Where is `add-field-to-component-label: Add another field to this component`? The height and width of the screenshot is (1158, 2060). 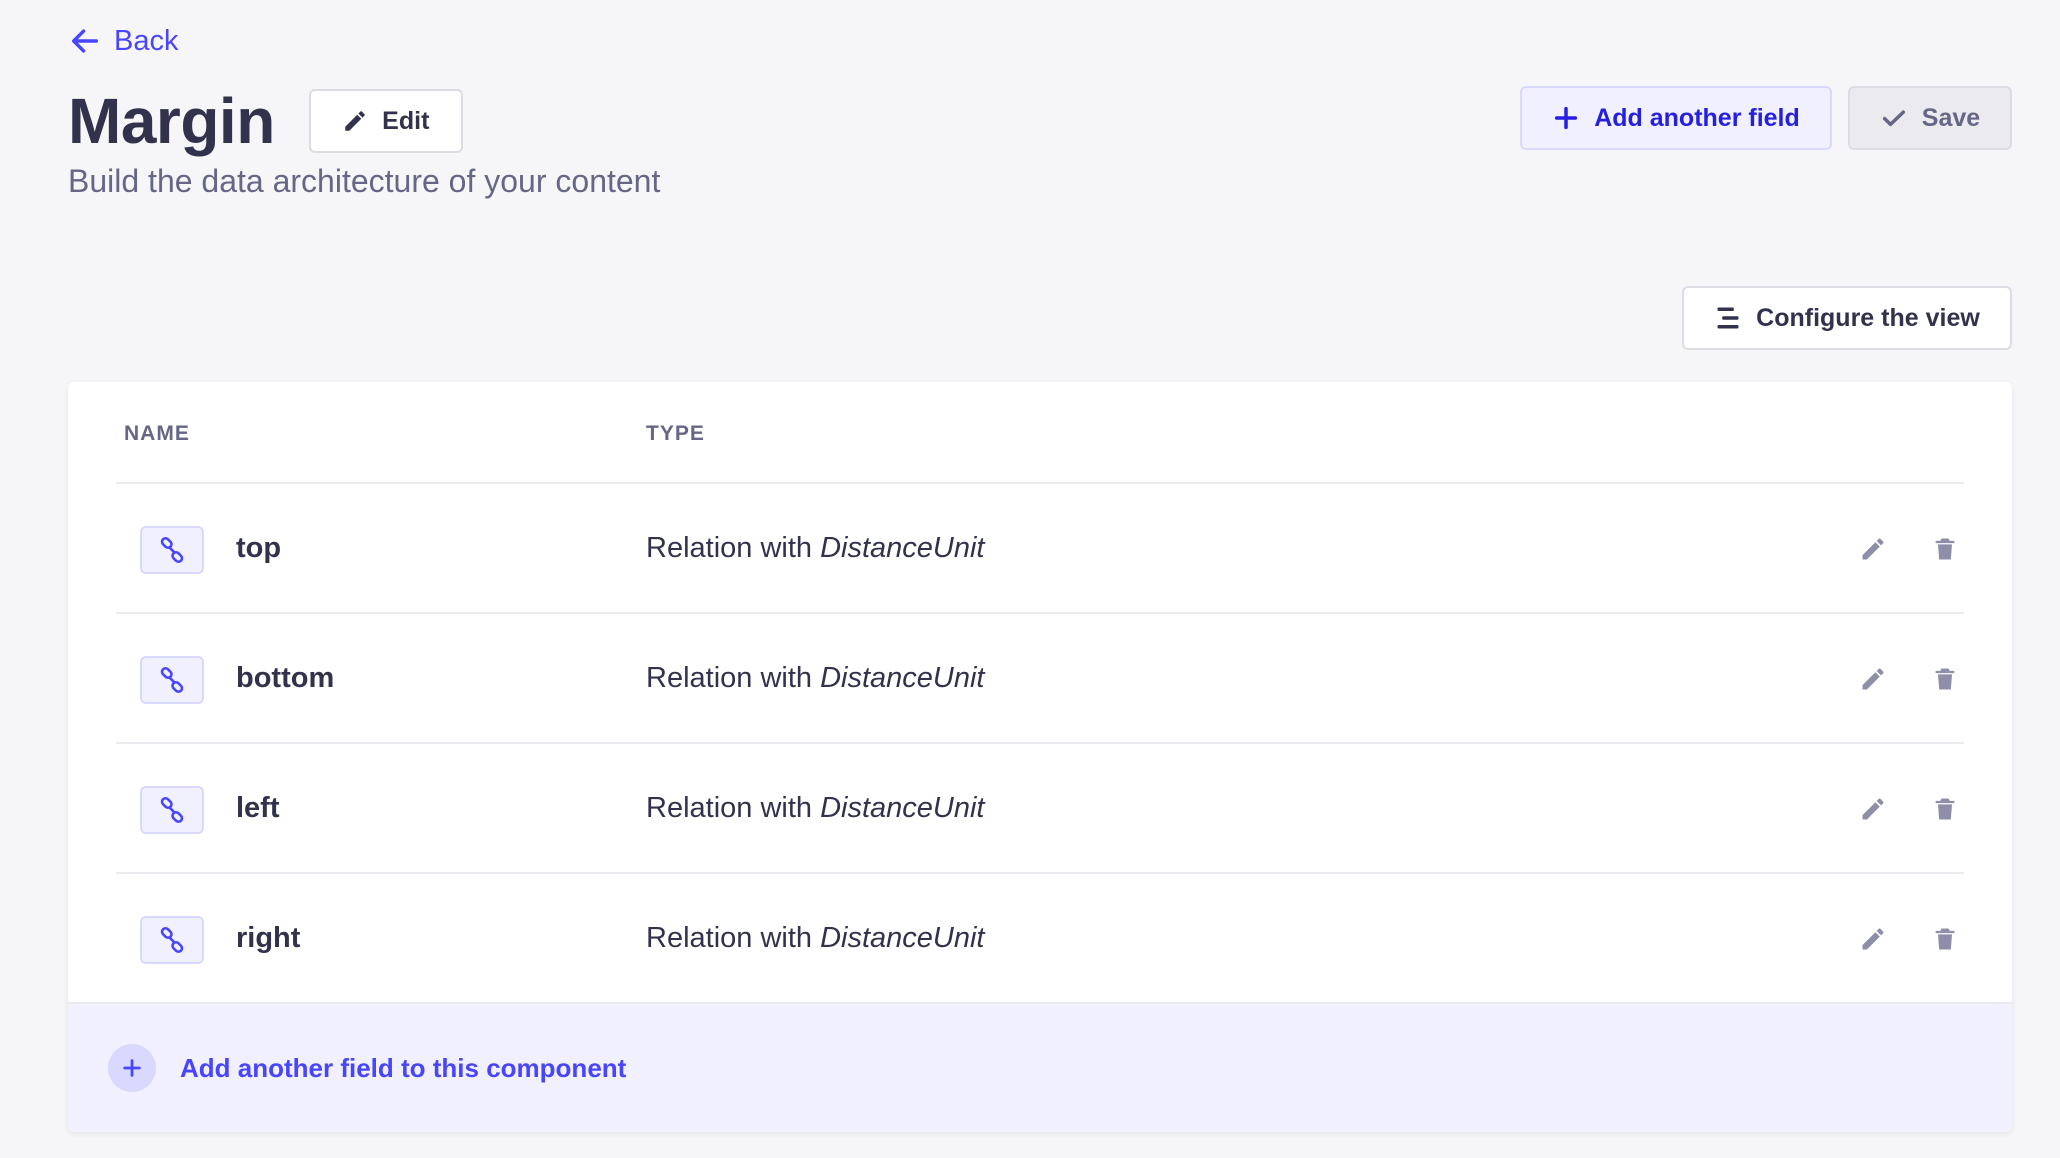 add-field-to-component-label: Add another field to this component is located at coordinates (403, 1067).